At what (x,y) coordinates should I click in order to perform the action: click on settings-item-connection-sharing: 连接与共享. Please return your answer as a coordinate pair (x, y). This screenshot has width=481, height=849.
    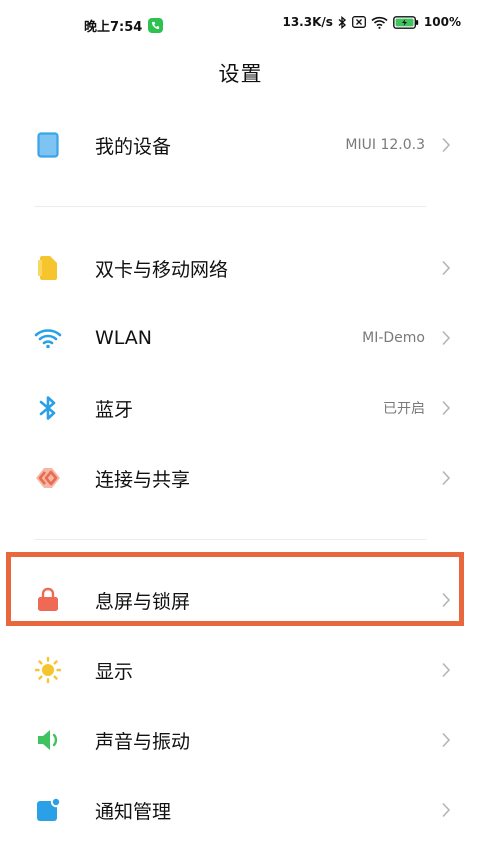
    Looking at the image, I should click on (240, 478).